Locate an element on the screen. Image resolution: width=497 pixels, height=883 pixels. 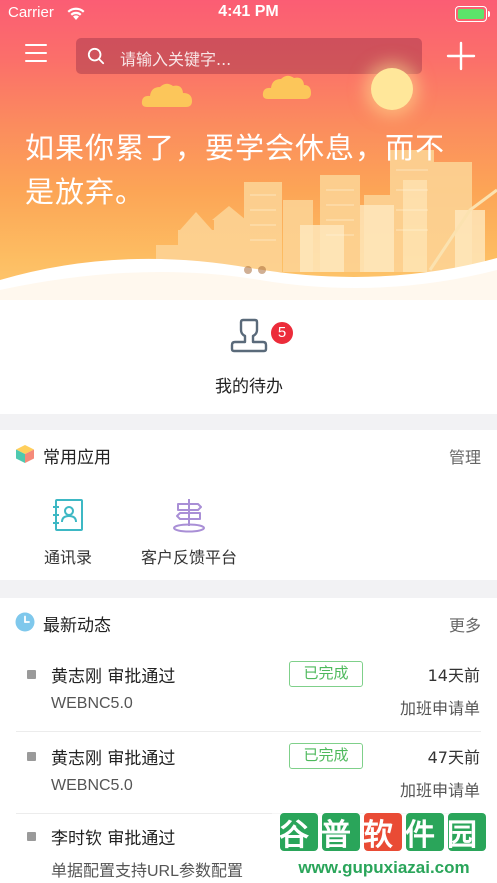
status-bar: Carrier 4:41 PM is located at coordinates (248, 14).